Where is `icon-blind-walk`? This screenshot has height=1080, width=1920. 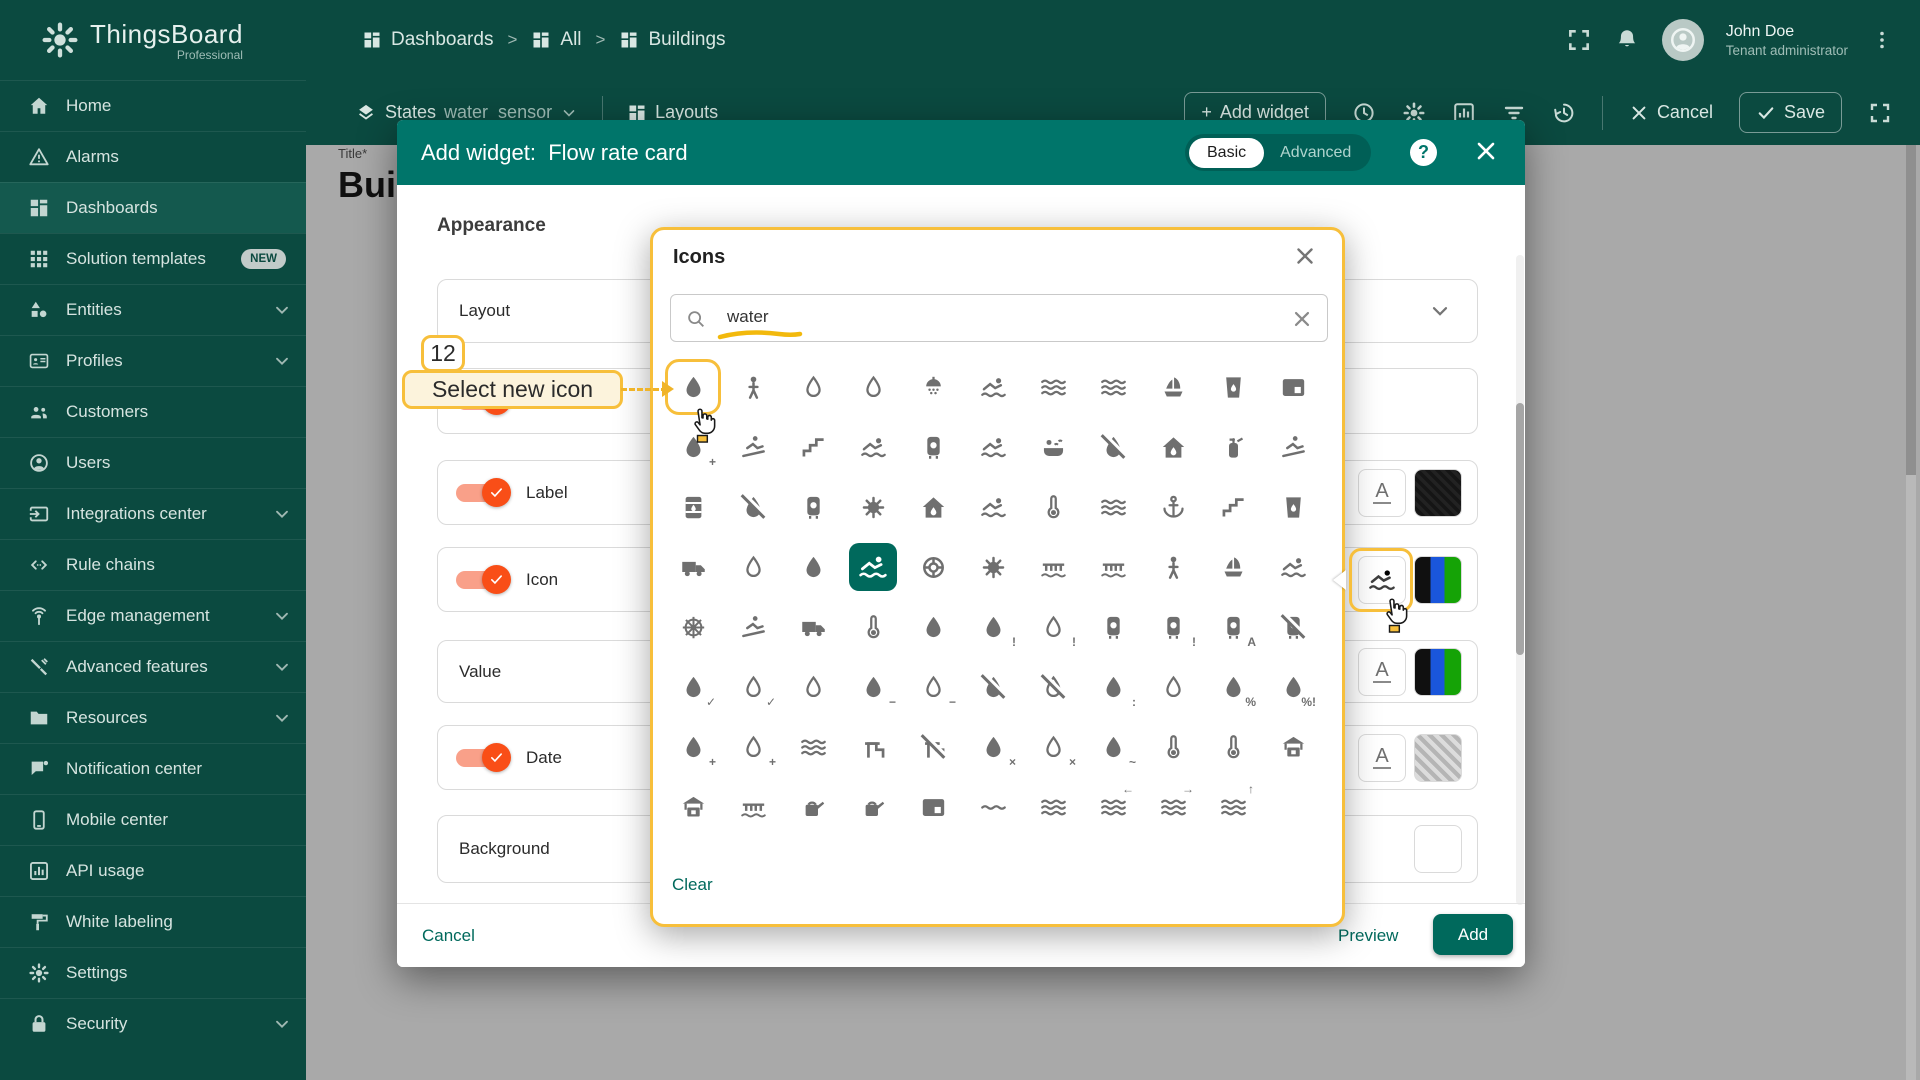
icon-blind-walk is located at coordinates (1173, 567).